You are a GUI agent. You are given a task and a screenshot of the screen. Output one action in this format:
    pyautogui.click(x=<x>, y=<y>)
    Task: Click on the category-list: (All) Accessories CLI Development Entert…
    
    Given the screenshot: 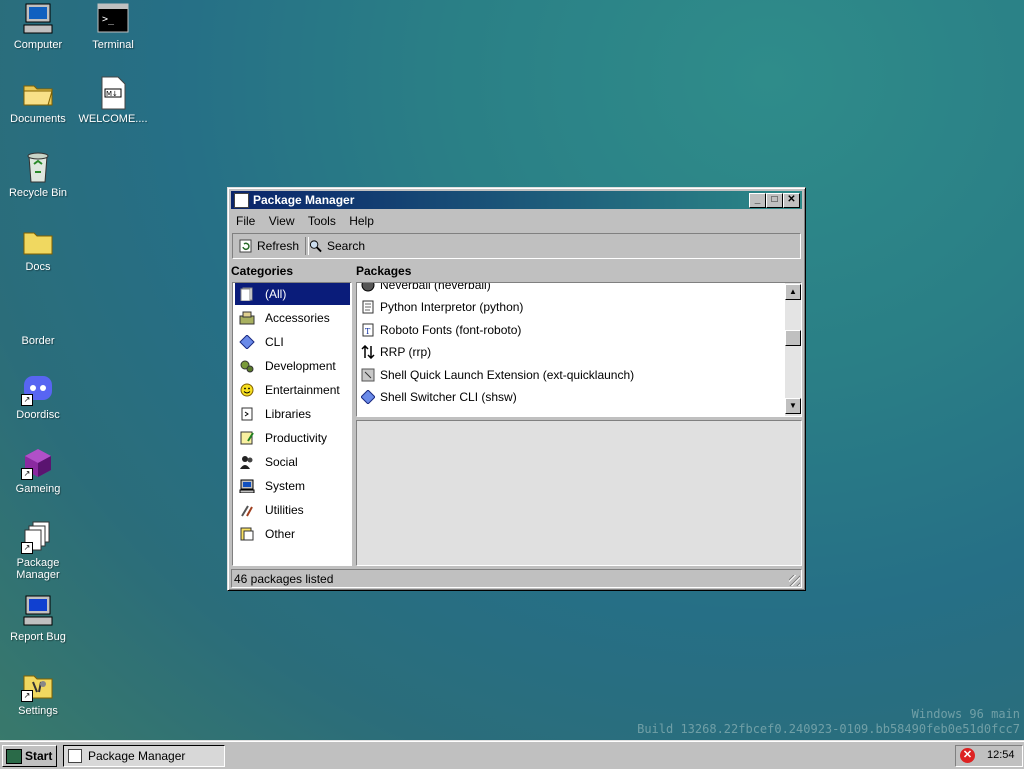 What is the action you would take?
    pyautogui.click(x=292, y=424)
    